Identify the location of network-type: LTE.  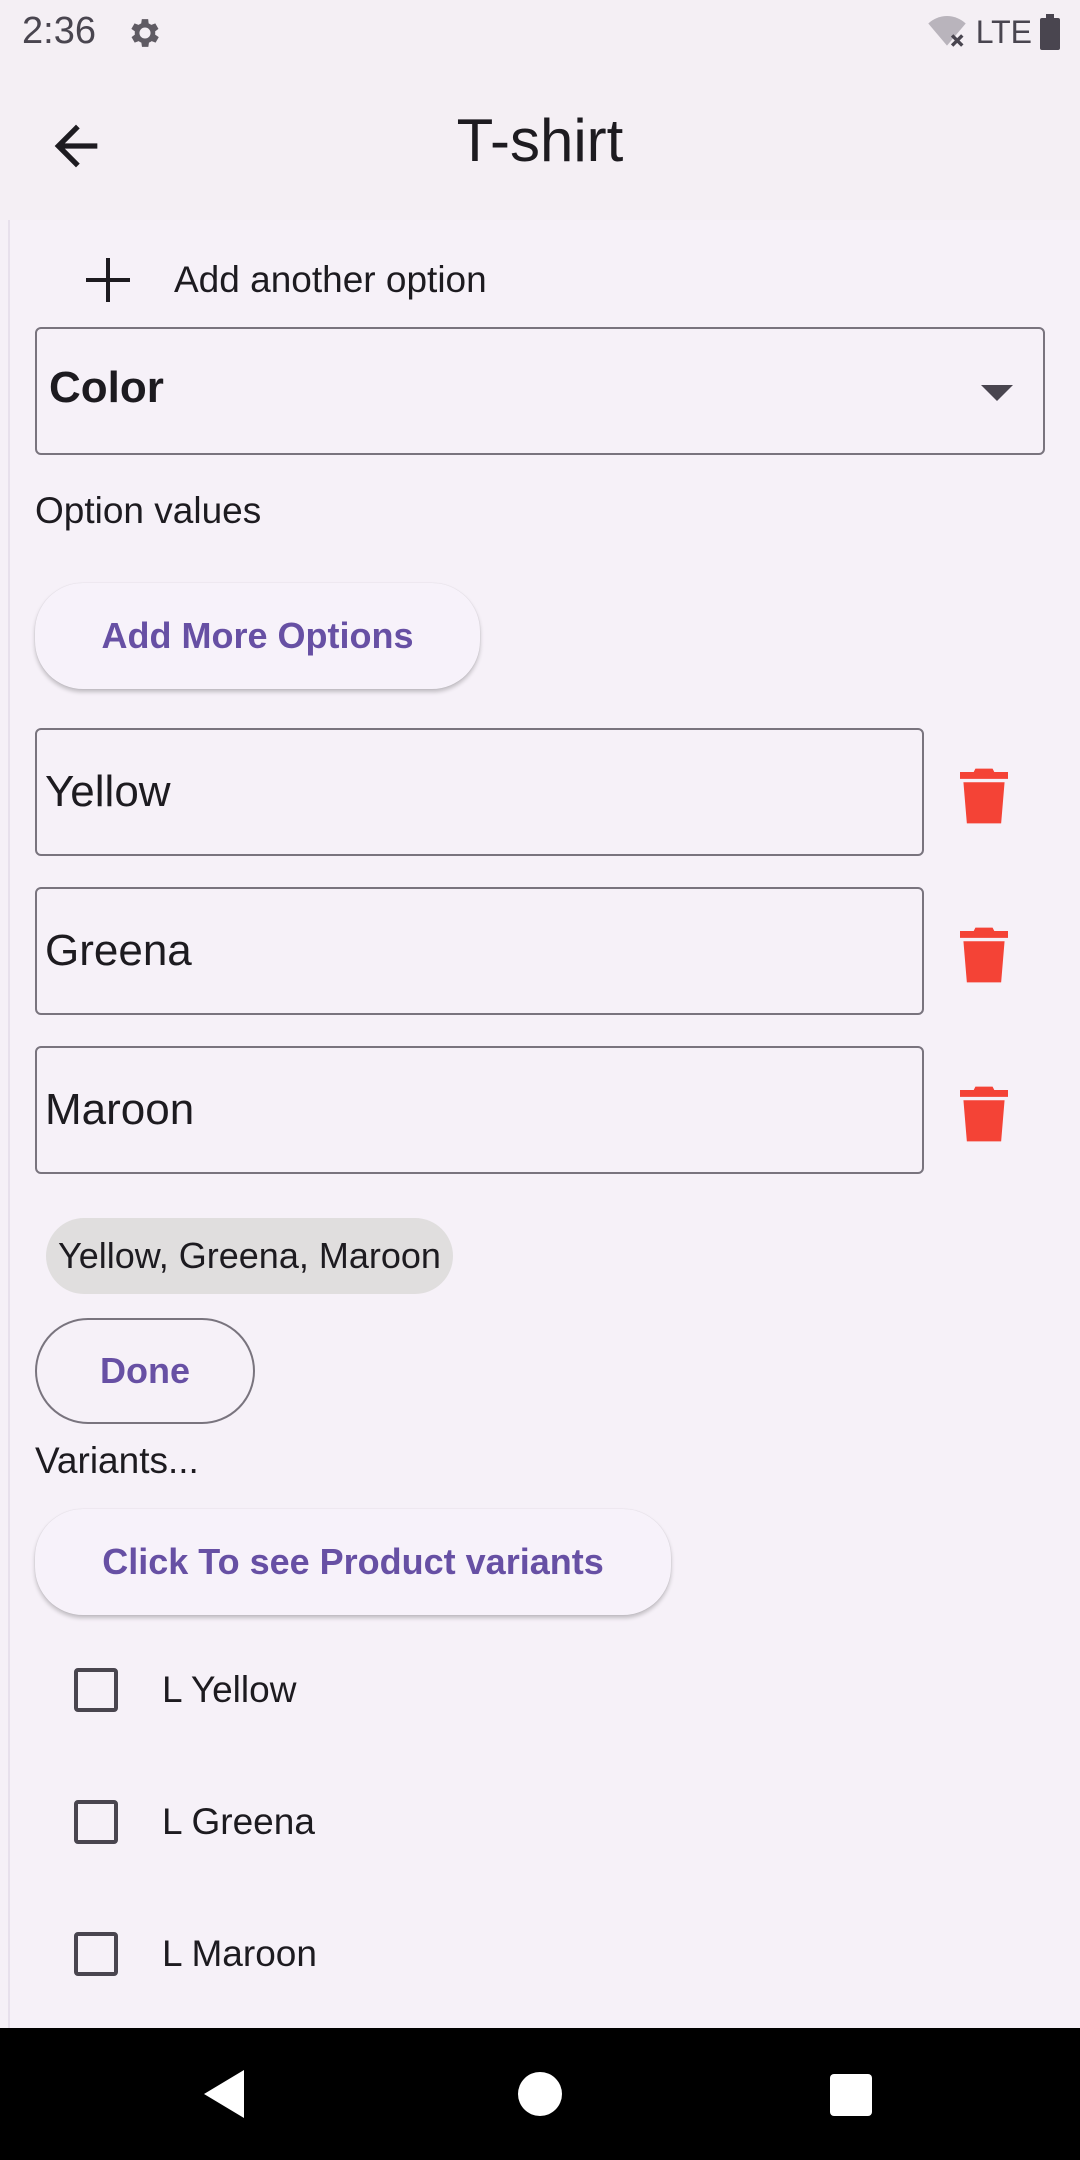
(1003, 31).